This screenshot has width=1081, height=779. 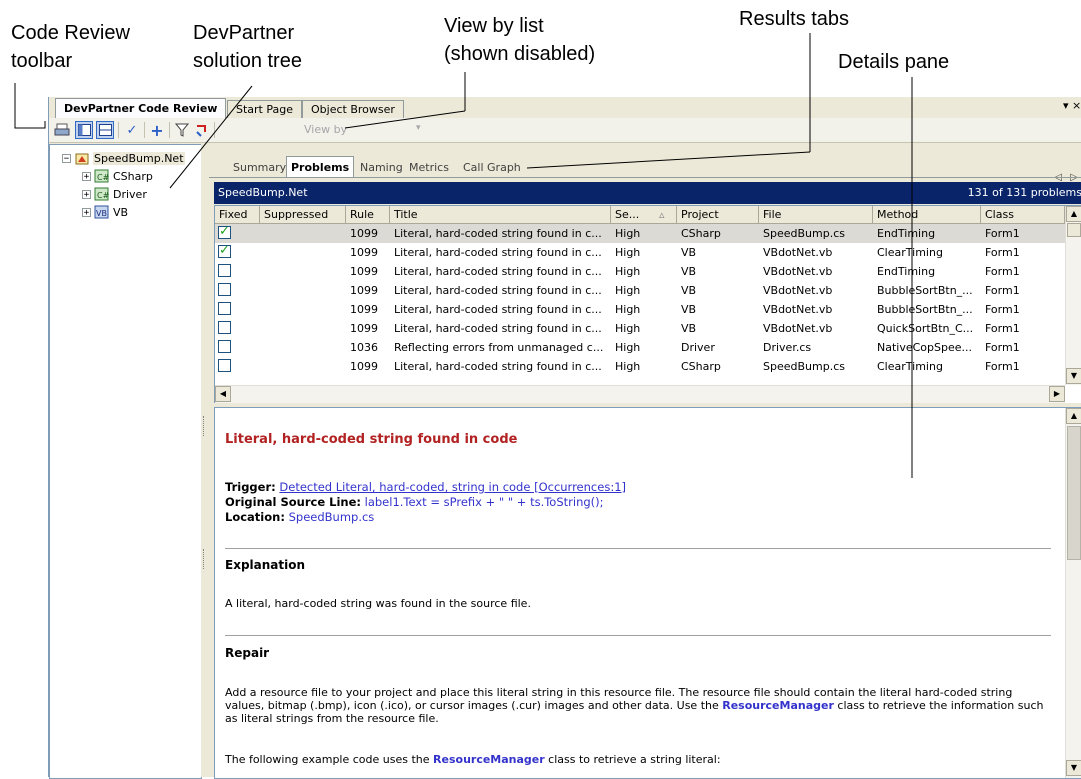 I want to click on callout-view-by-list: View by list (shown disabled), so click(x=520, y=40).